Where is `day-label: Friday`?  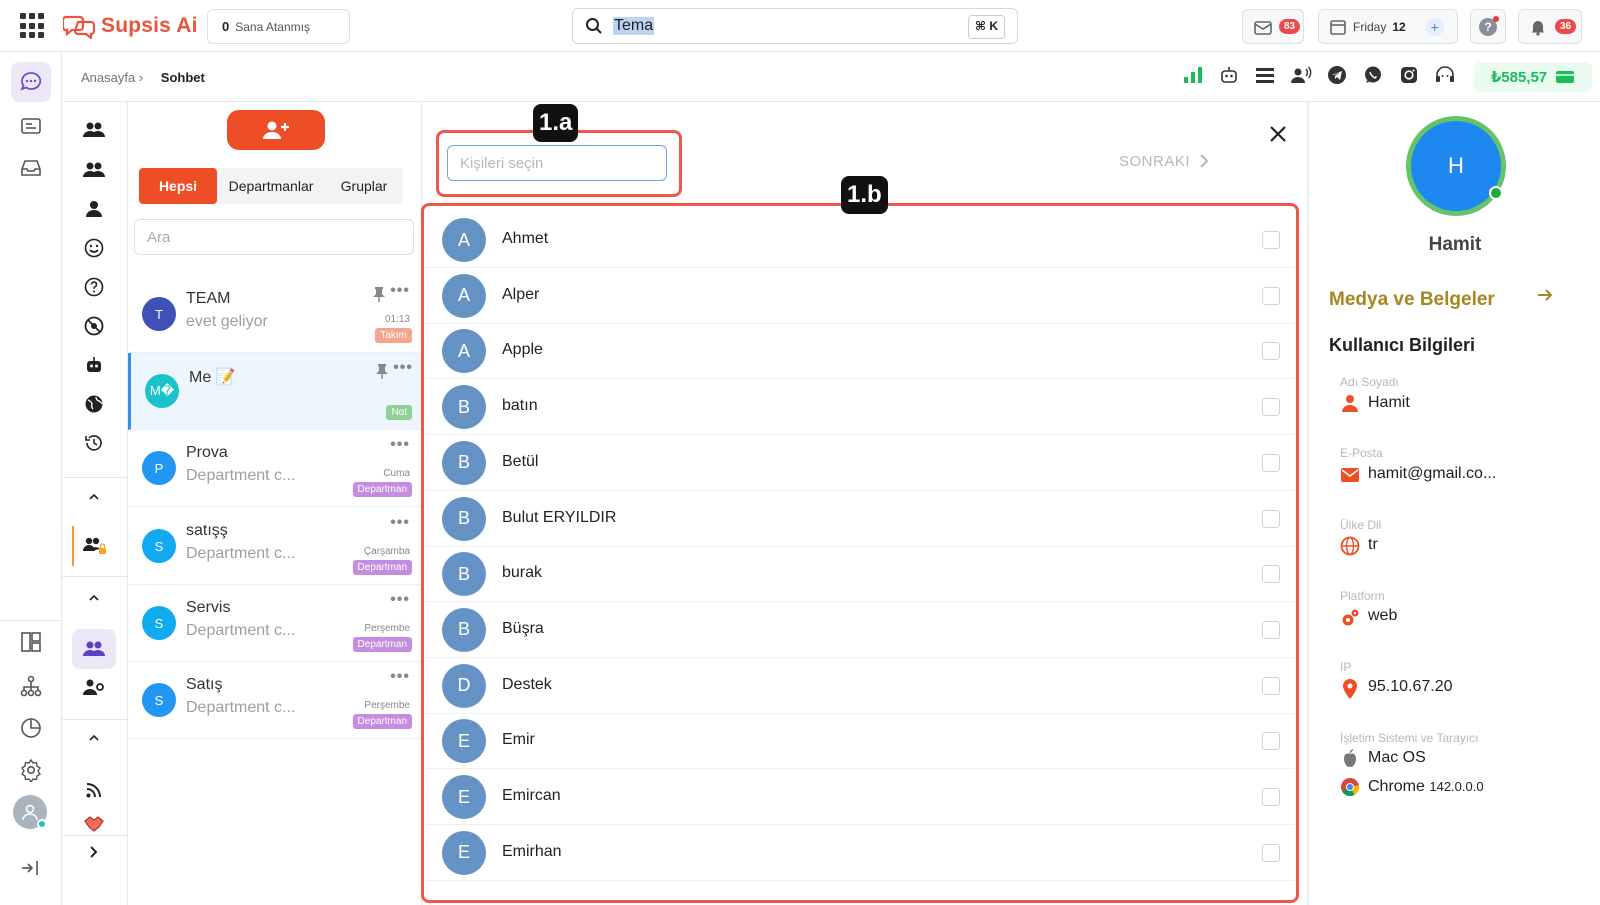
day-label: Friday is located at coordinates (1370, 26).